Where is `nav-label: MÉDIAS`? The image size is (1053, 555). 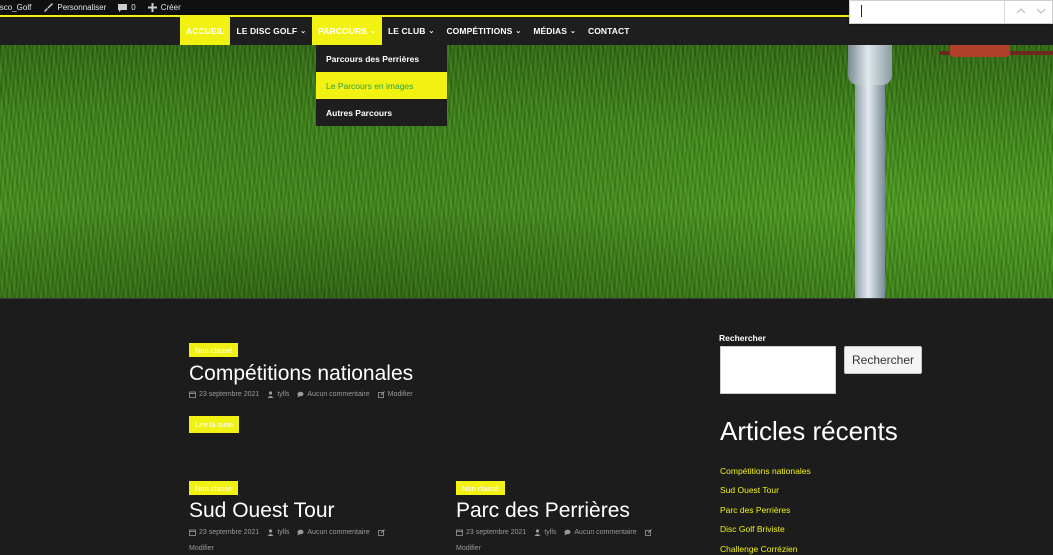
nav-label: MÉDIAS is located at coordinates (550, 31).